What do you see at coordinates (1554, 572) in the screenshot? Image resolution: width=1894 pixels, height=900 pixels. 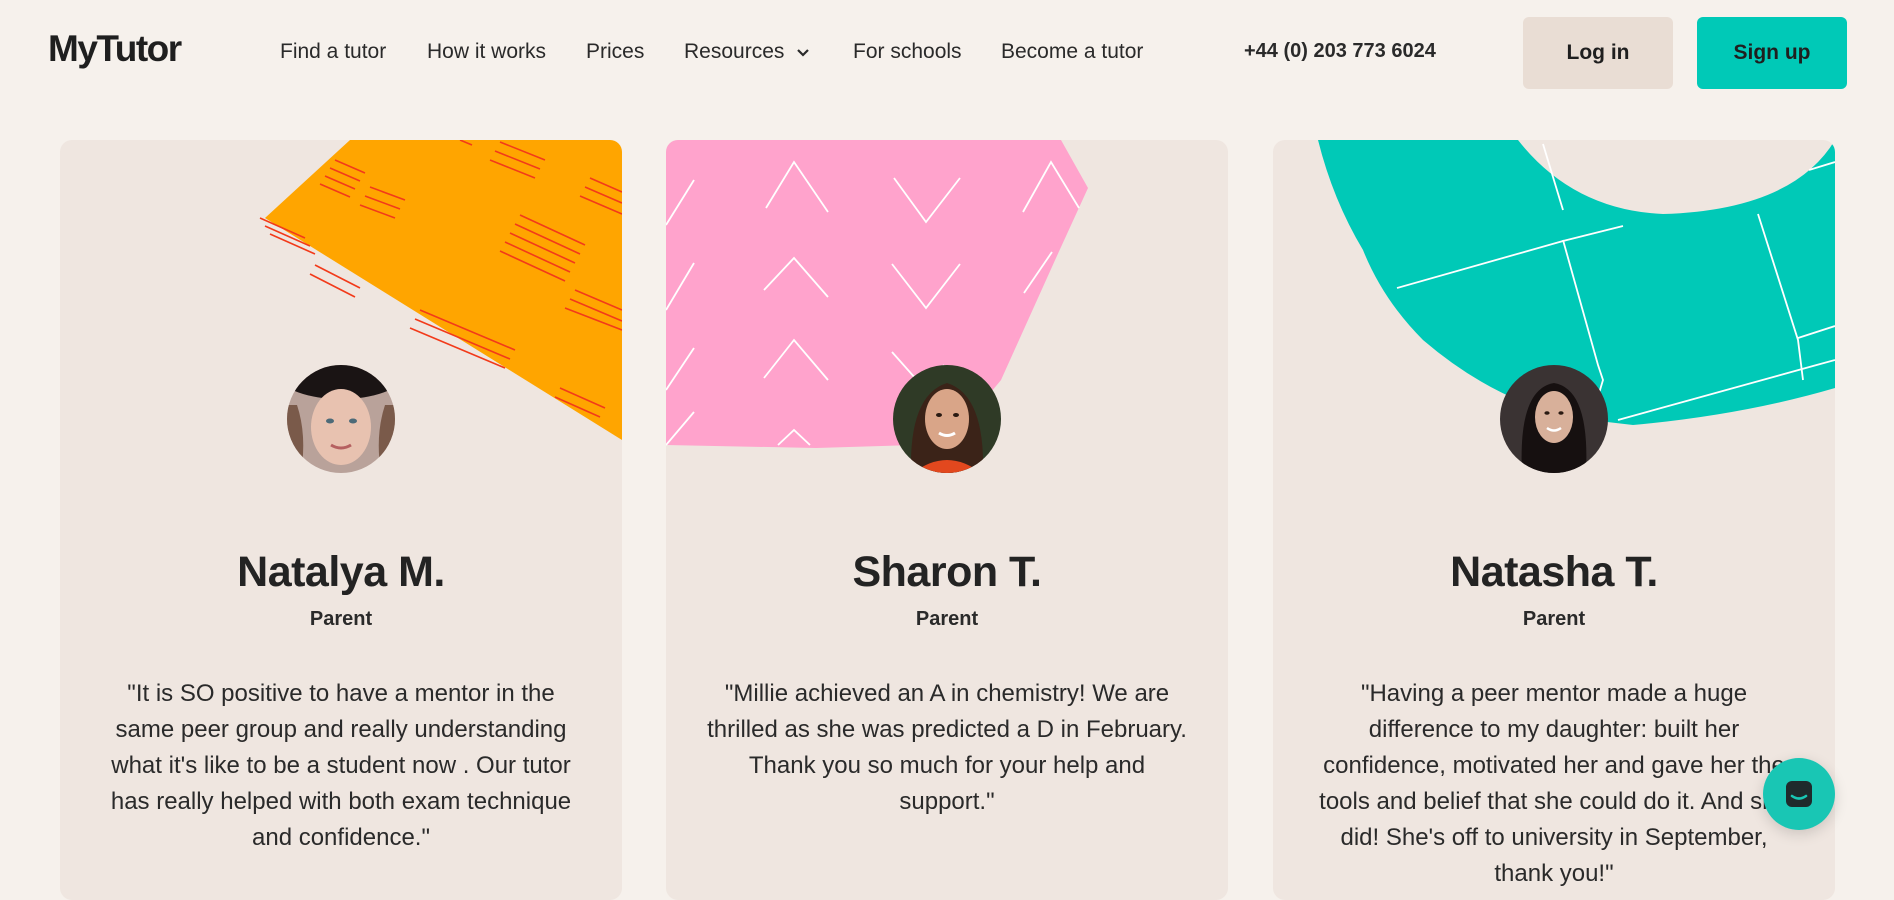 I see `testimonial-name: Natasha T.` at bounding box center [1554, 572].